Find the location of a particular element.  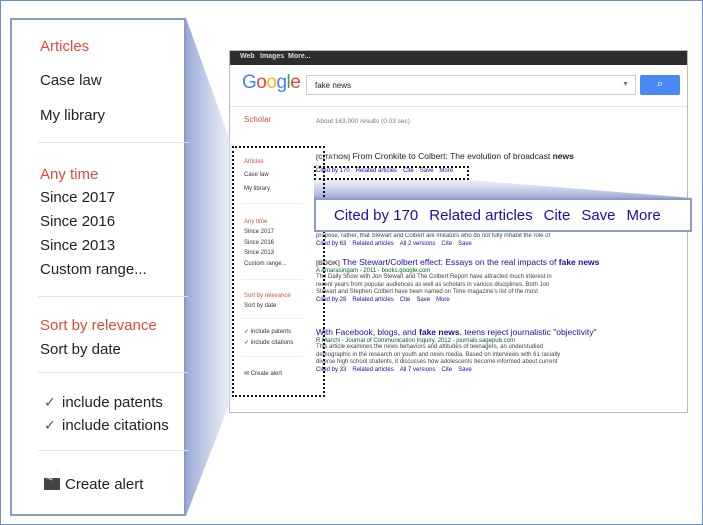

result-links: Cited by 28 Related articles Cite Save More is located at coordinates (499, 300).